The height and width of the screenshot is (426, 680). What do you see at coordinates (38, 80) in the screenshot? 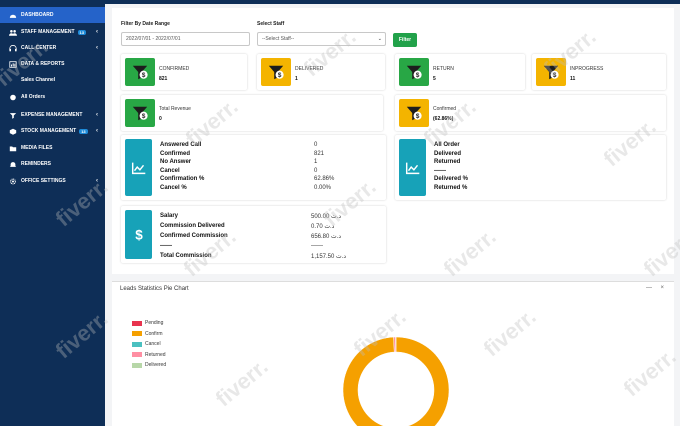
I see `sidebar-item-label: Sales Channel` at bounding box center [38, 80].